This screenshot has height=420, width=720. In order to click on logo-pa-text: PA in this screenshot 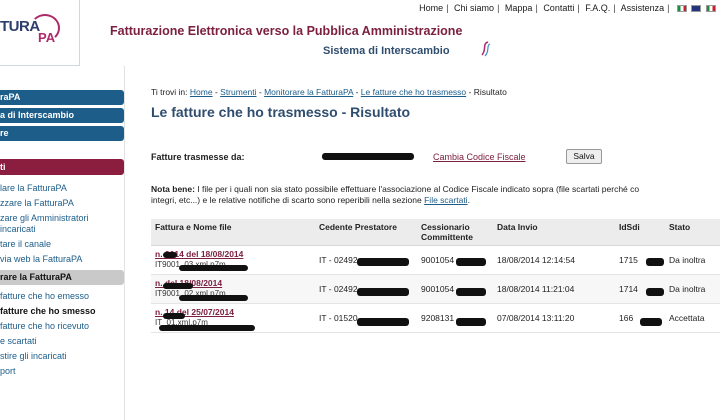, I will do `click(47, 37)`.